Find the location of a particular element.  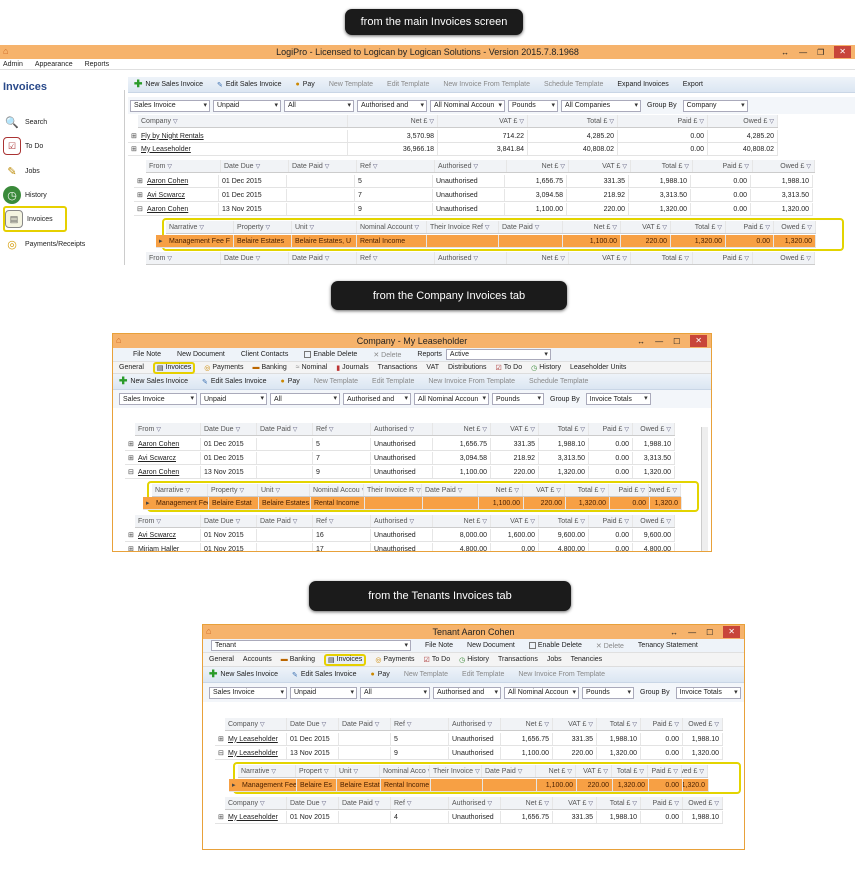

authorised-select: Authorised and is located at coordinates (392, 105).